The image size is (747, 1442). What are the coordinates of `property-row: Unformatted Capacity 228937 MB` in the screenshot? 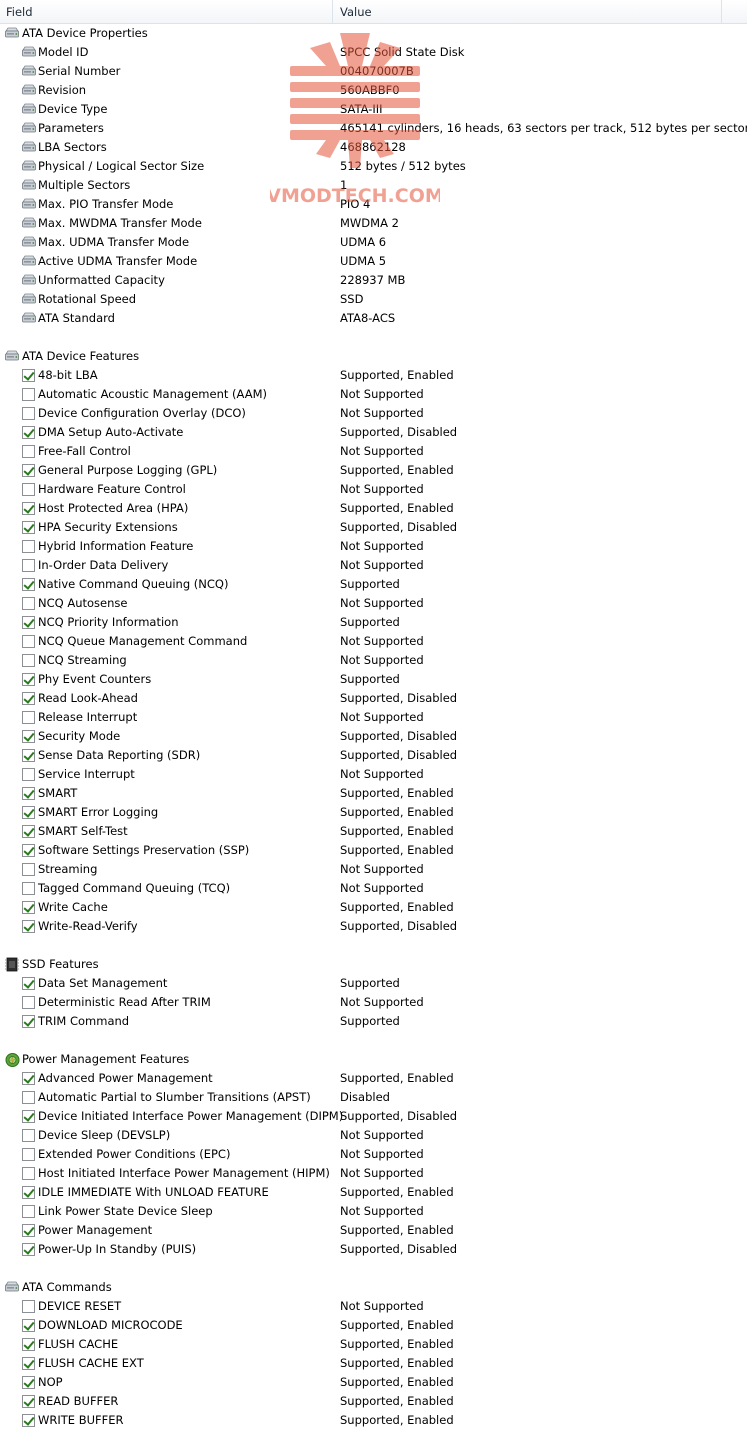 It's located at (373, 280).